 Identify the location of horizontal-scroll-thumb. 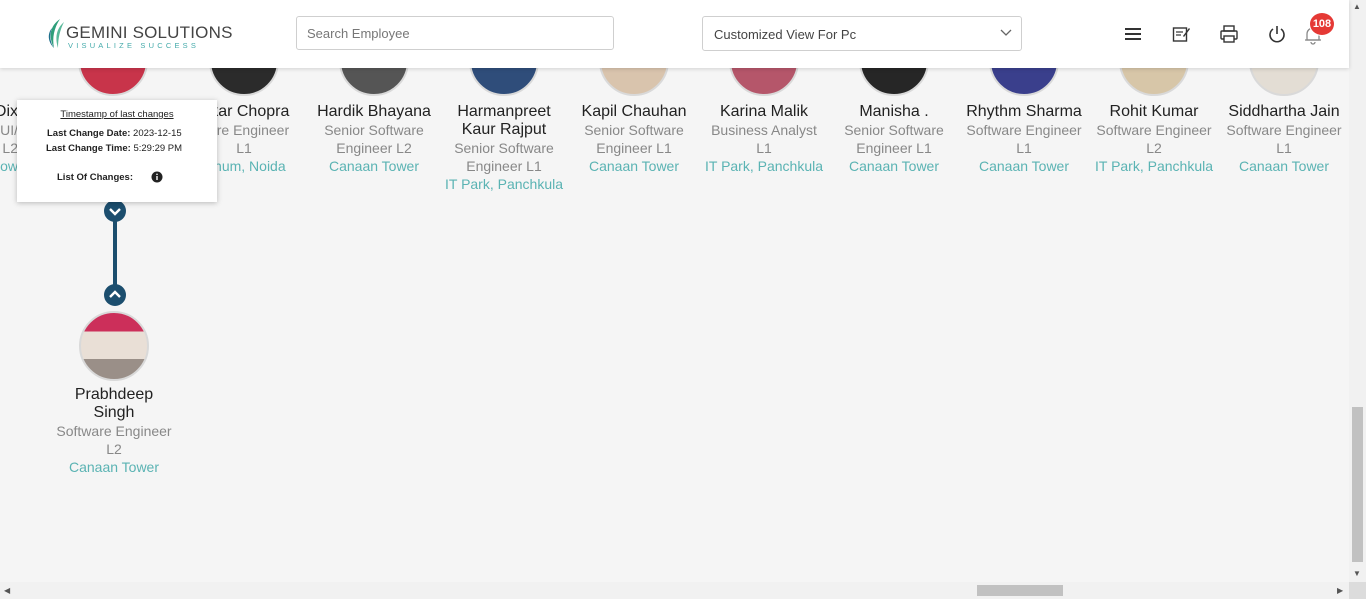
(1020, 590).